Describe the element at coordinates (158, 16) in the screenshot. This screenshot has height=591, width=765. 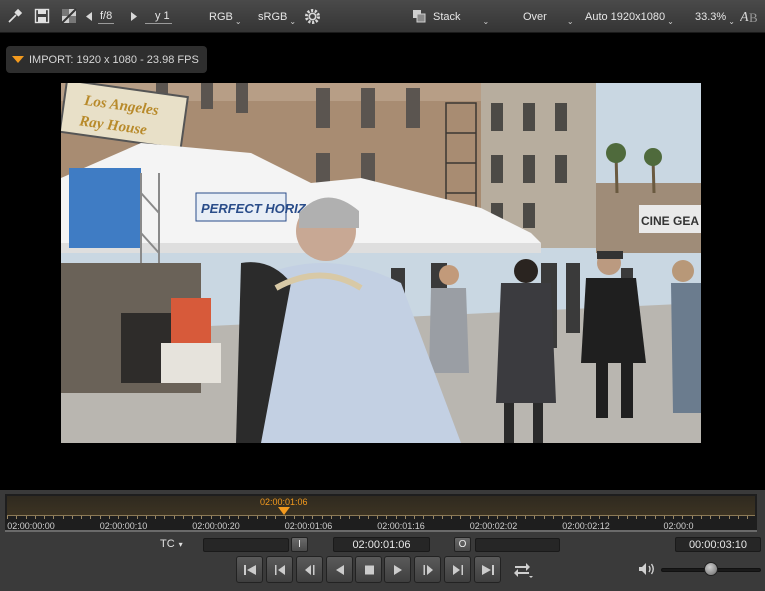
I see `channel-select: y 1` at that location.